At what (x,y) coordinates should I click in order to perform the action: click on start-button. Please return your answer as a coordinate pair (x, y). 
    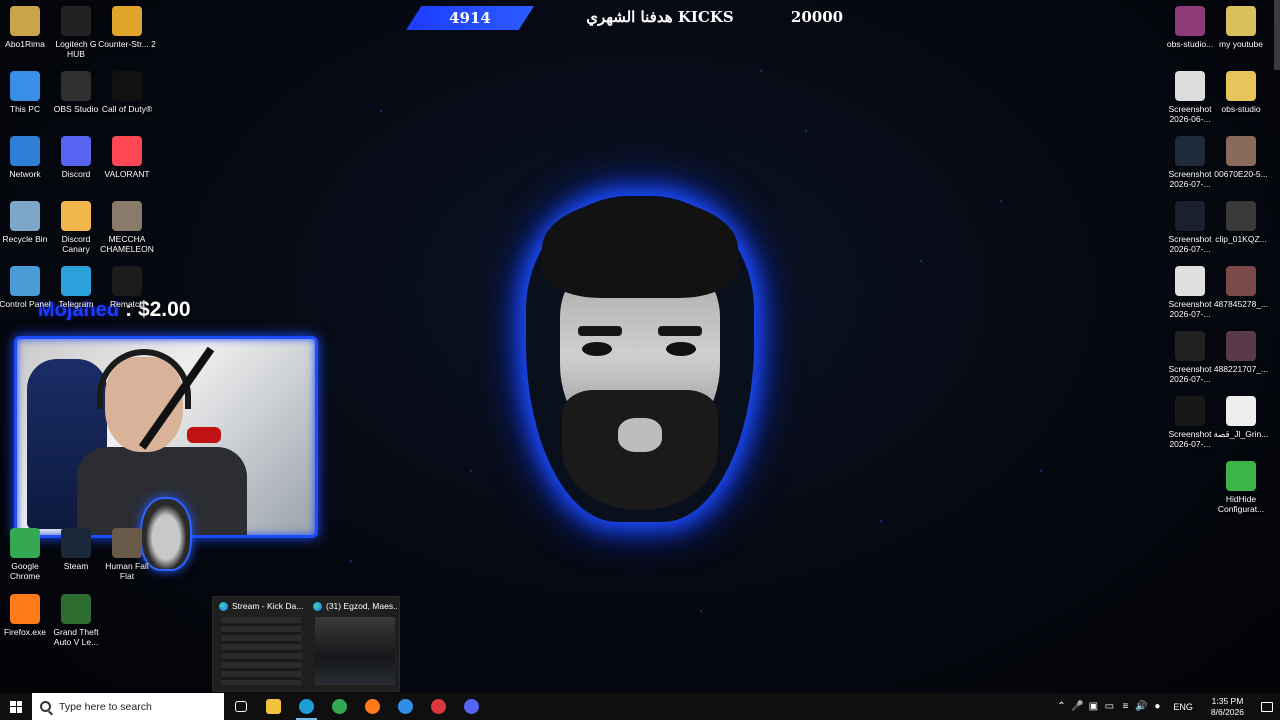
    Looking at the image, I should click on (16, 706).